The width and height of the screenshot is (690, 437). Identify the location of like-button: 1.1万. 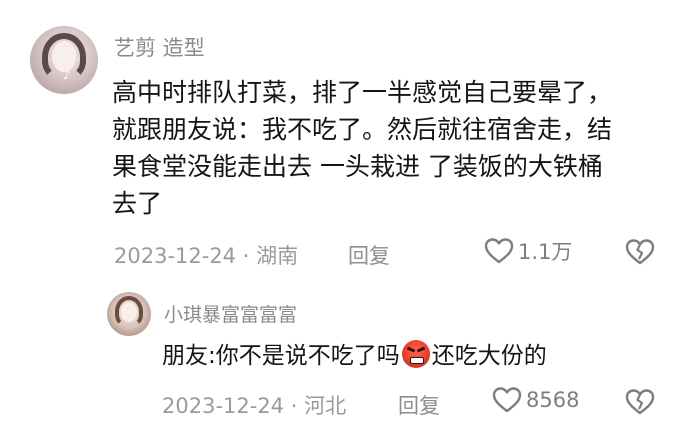
(528, 251).